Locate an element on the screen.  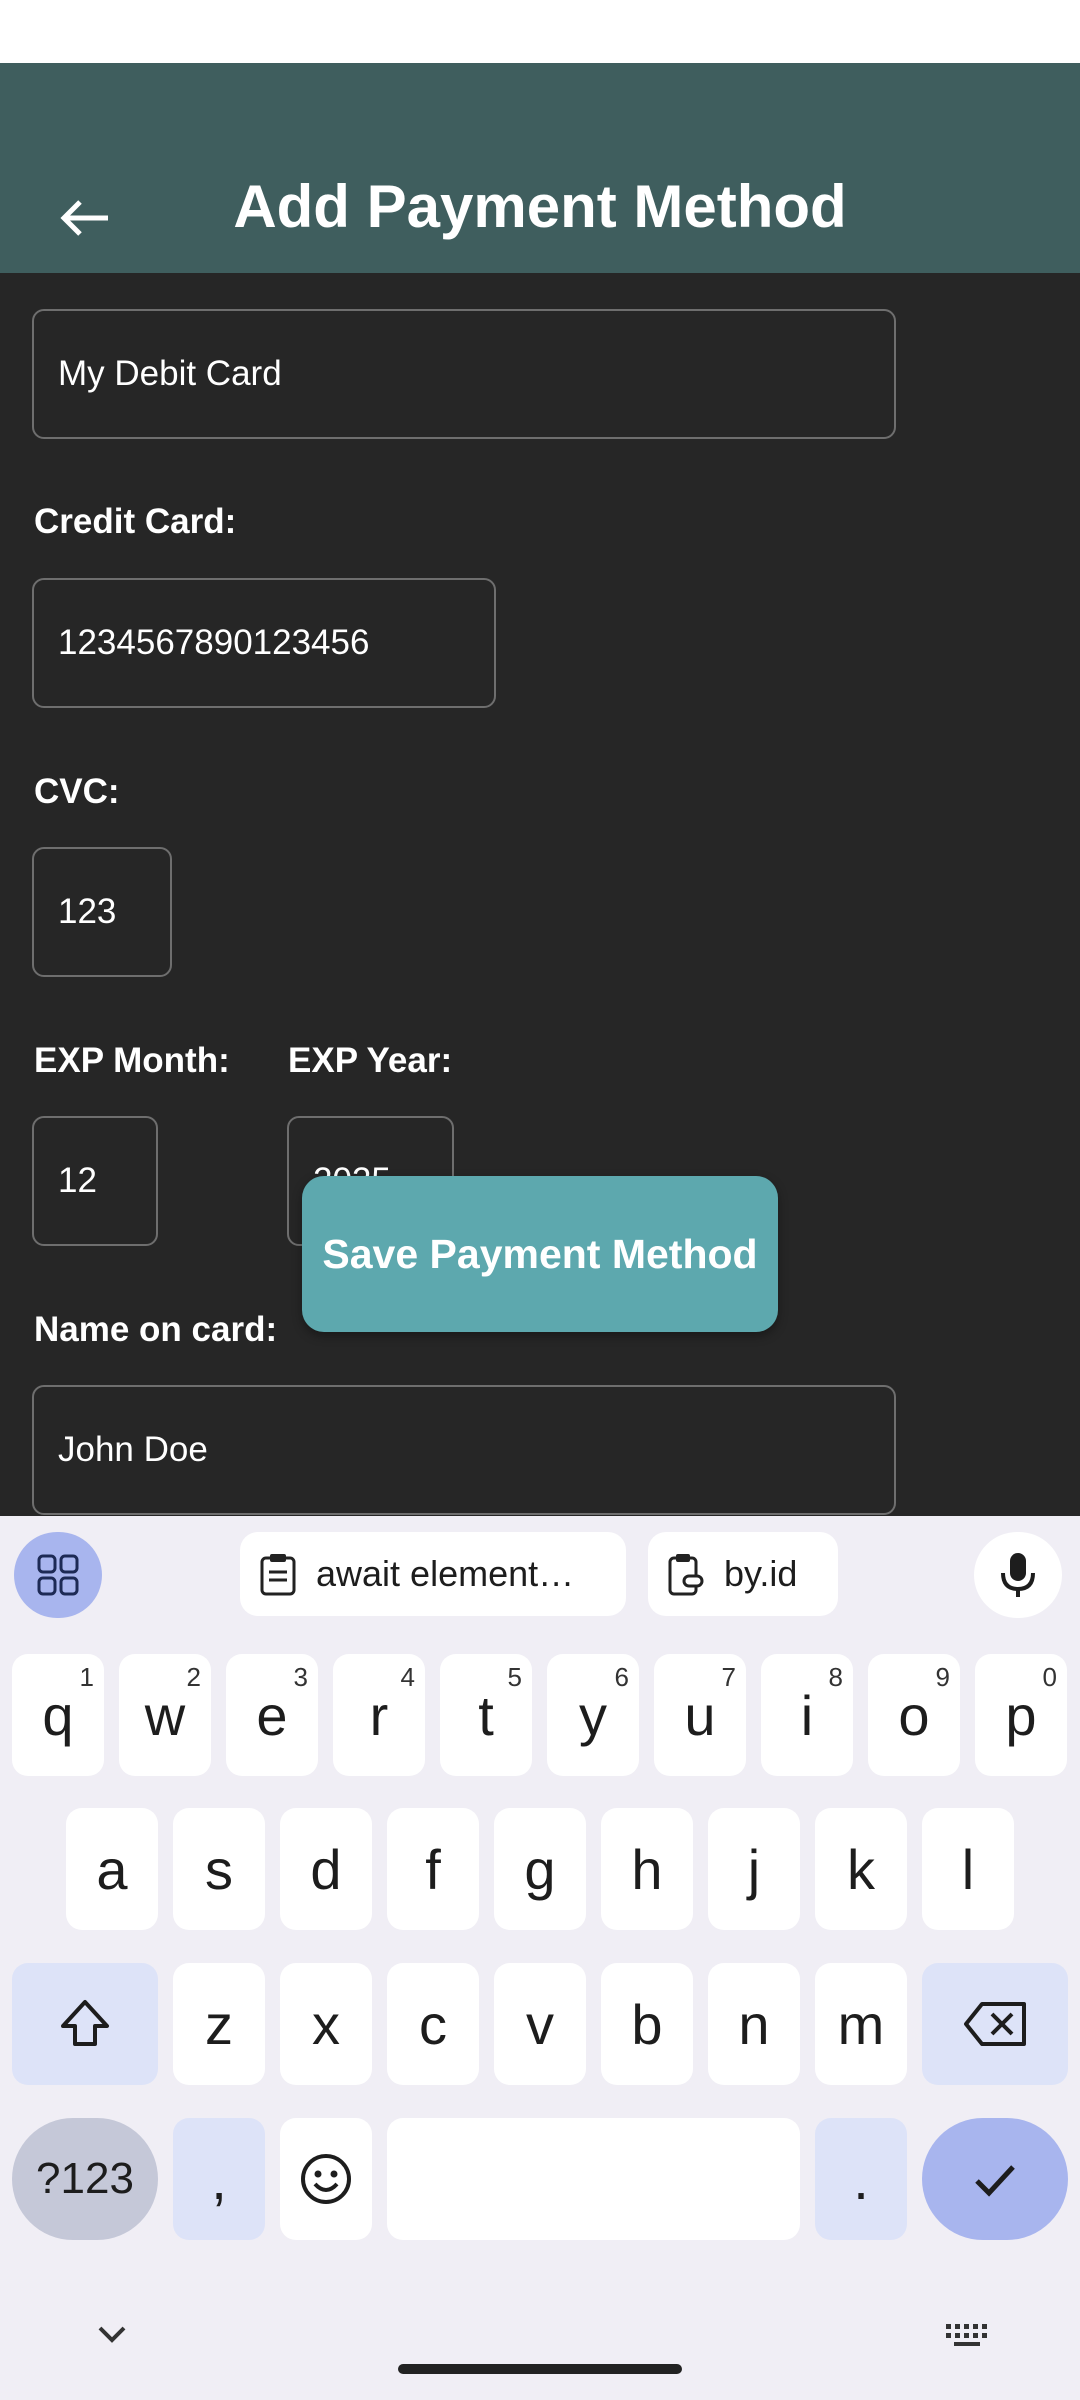
name-on-card-input: John Doe is located at coordinates (464, 1450).